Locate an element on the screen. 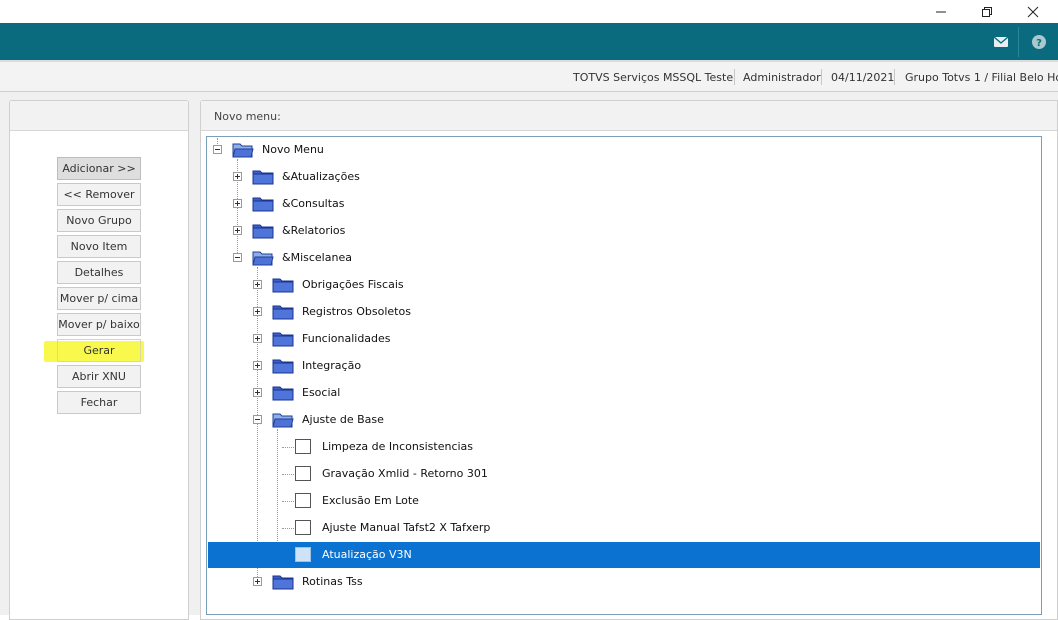 This screenshot has height=620, width=1058. minimize-icon is located at coordinates (941, 12).